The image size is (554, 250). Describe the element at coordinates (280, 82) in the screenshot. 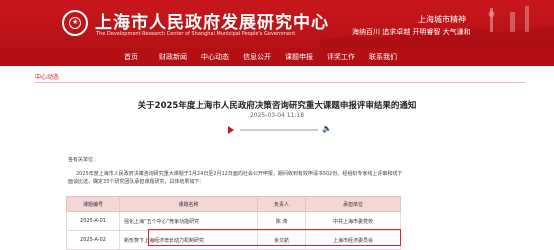

I see `breadcrumb-divider` at that location.